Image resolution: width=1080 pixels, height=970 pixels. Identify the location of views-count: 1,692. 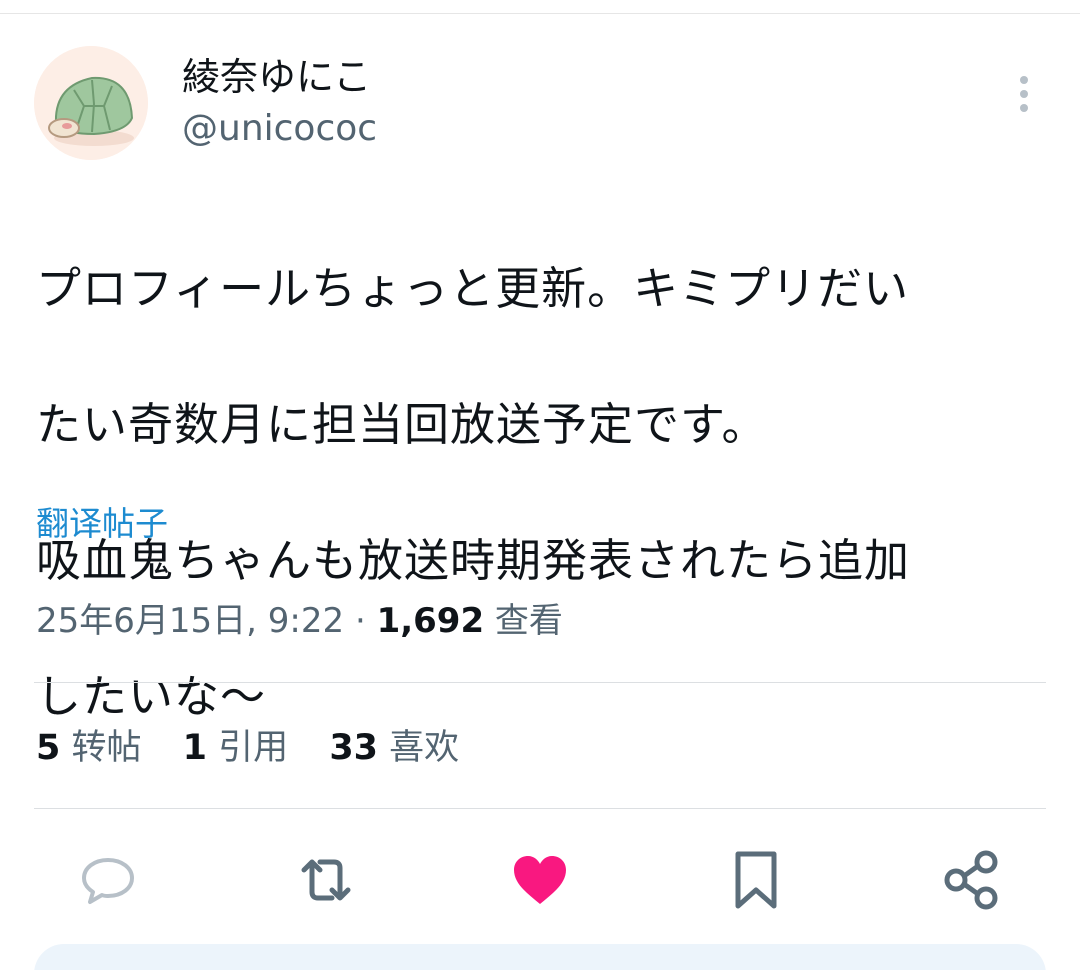
(430, 621).